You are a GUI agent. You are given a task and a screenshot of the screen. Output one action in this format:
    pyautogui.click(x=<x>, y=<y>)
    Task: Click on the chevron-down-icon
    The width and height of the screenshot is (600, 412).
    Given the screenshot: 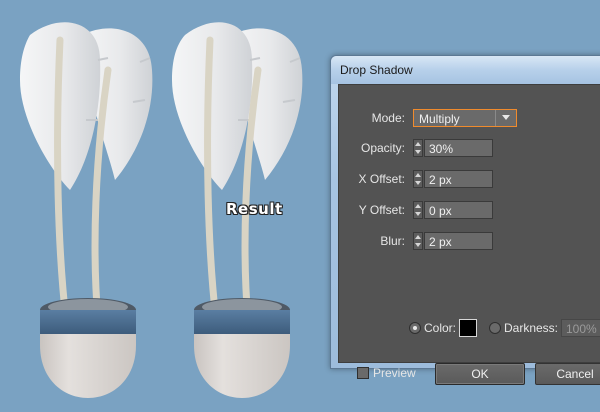 What is the action you would take?
    pyautogui.click(x=506, y=117)
    